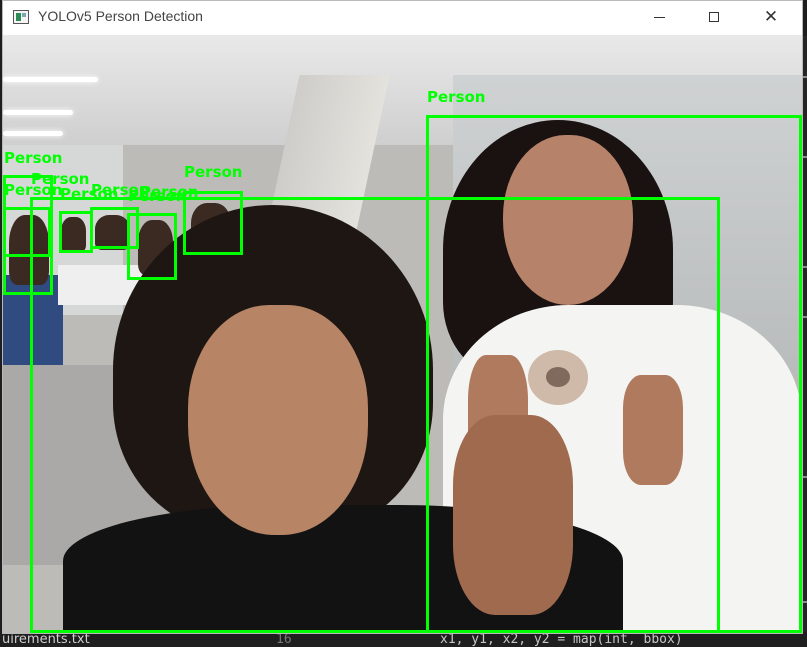  I want to click on minimize-icon, so click(659, 17).